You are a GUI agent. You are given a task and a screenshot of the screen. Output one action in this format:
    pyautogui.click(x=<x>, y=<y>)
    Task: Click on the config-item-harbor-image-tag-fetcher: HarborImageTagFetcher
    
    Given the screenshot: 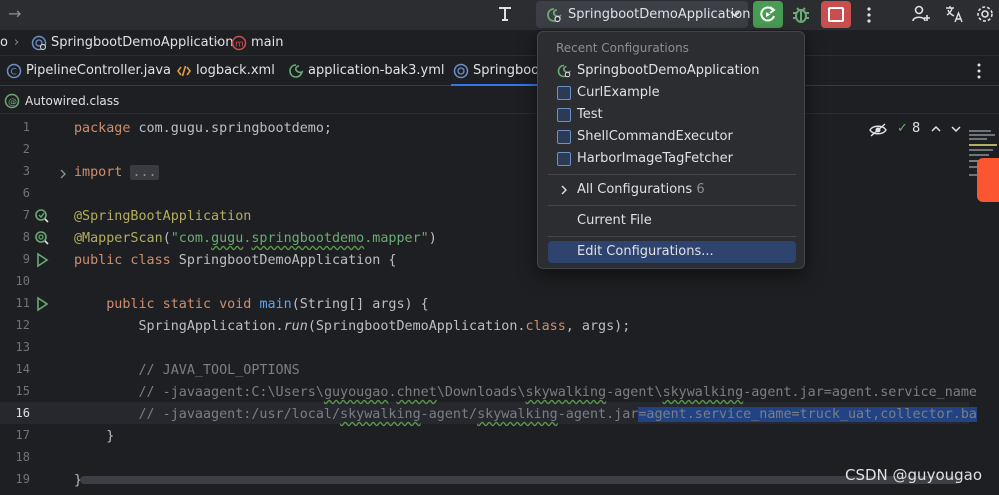 What is the action you would take?
    pyautogui.click(x=672, y=159)
    